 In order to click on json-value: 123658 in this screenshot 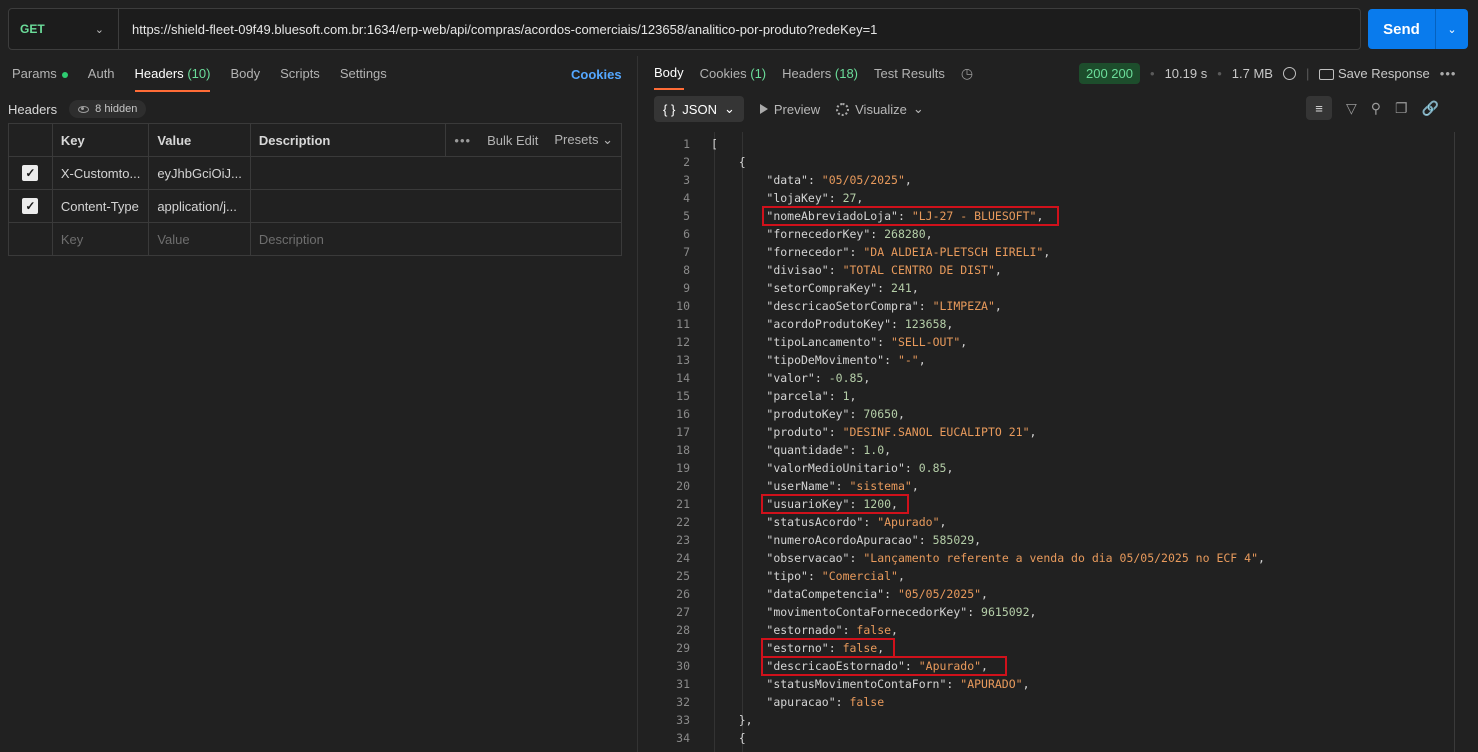, I will do `click(925, 324)`.